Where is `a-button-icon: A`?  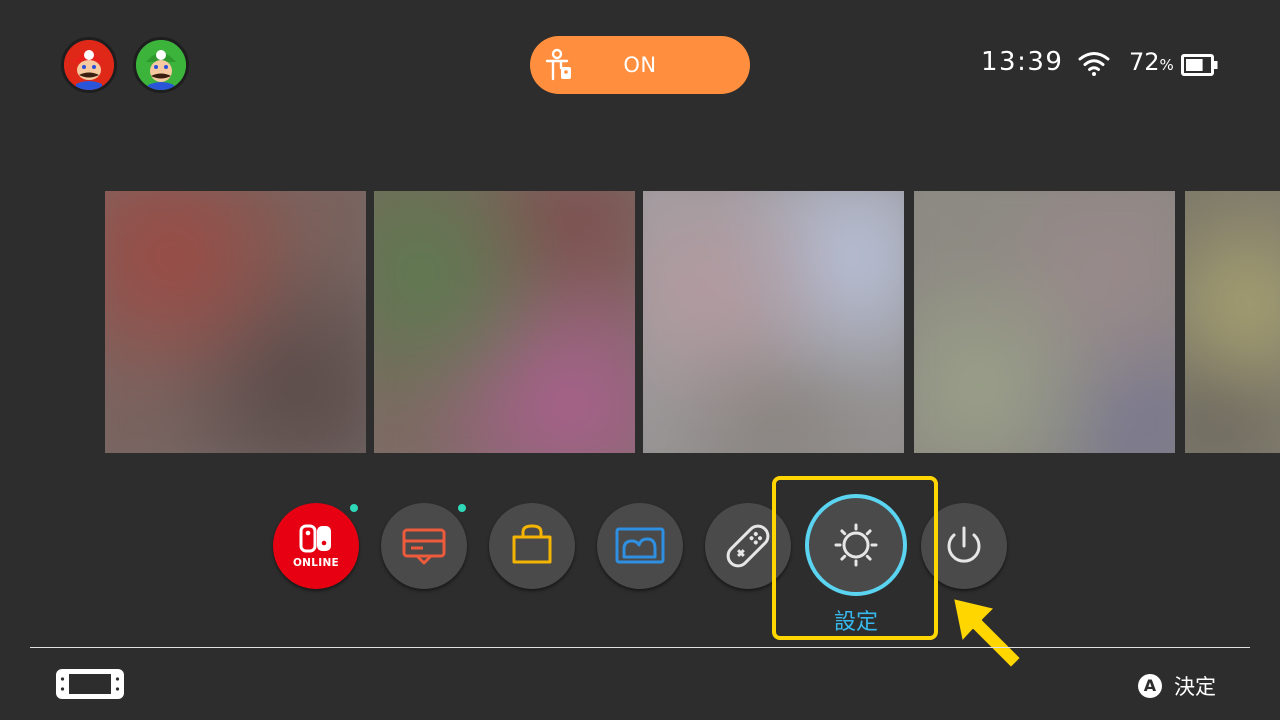 a-button-icon: A is located at coordinates (1150, 686).